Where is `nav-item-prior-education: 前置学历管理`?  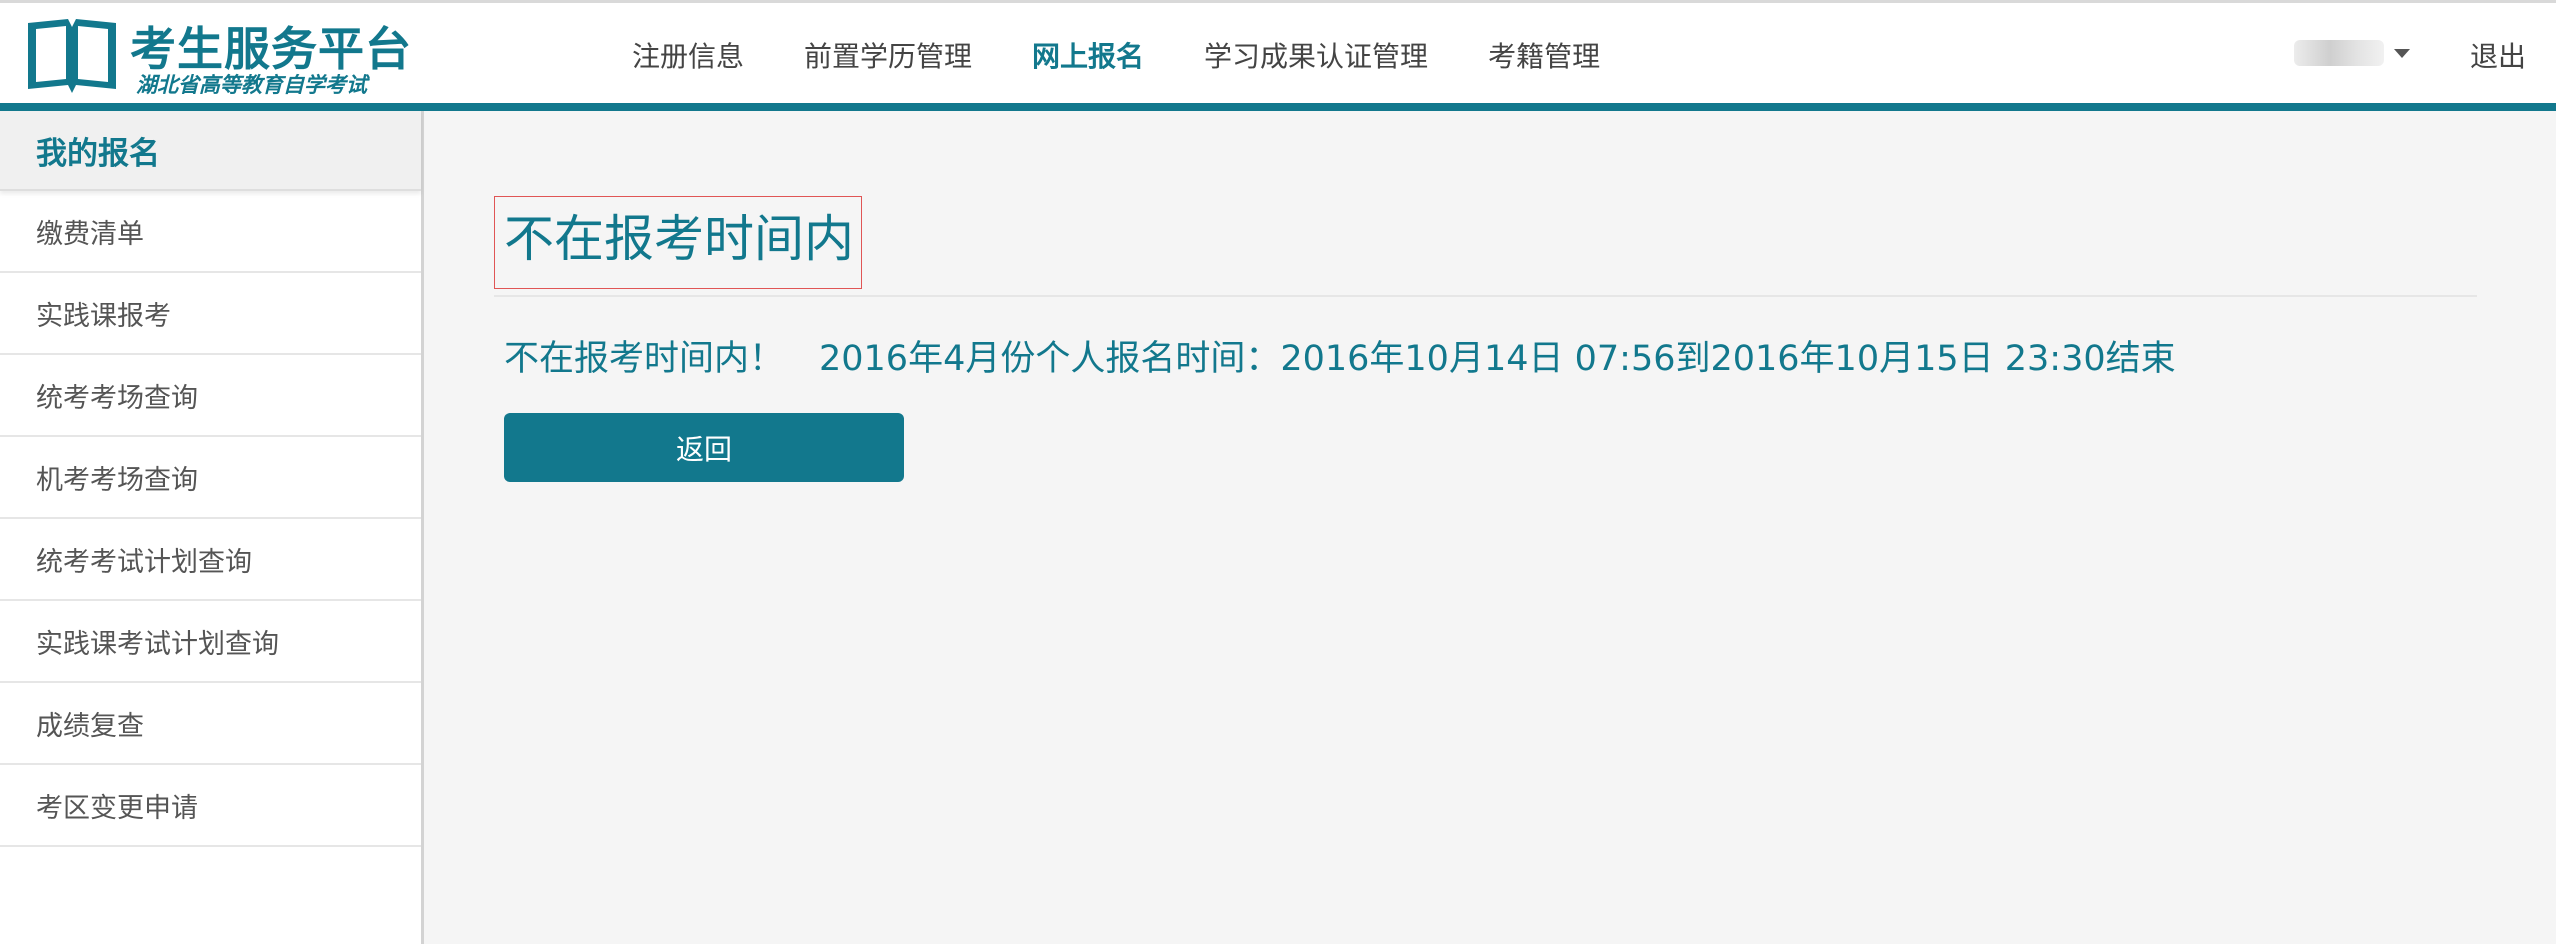
nav-item-prior-education: 前置学历管理 is located at coordinates (888, 55).